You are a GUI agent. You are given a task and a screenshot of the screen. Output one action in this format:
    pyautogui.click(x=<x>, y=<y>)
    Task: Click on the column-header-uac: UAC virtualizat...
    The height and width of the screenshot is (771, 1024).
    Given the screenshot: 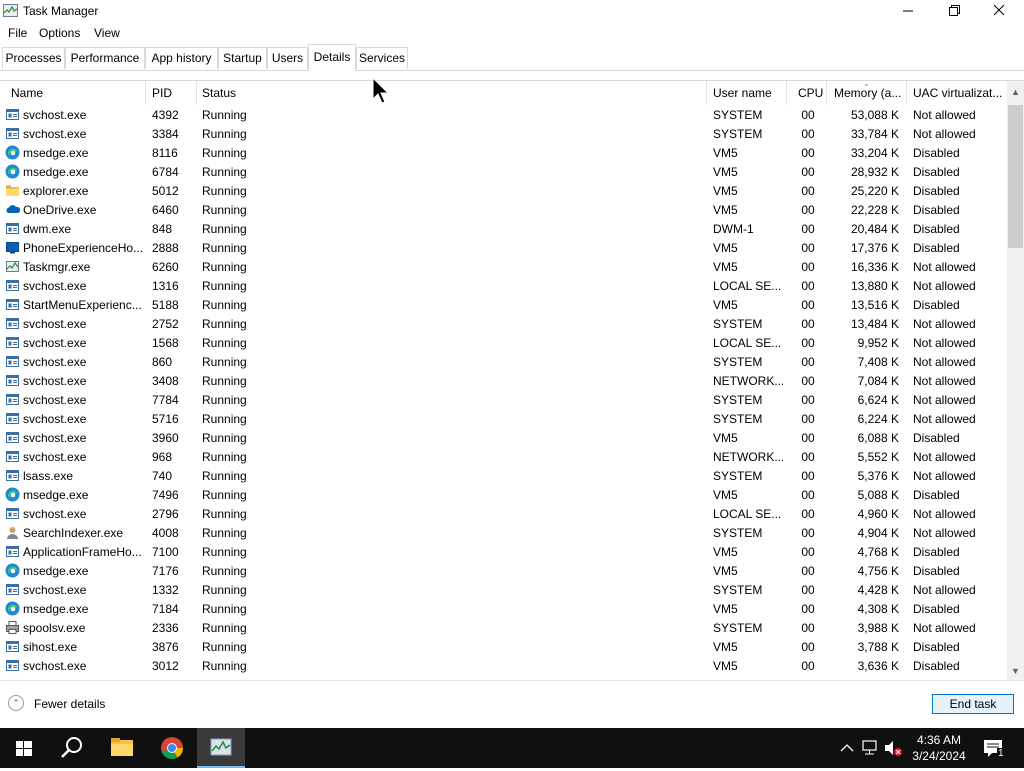 What is the action you would take?
    pyautogui.click(x=958, y=93)
    